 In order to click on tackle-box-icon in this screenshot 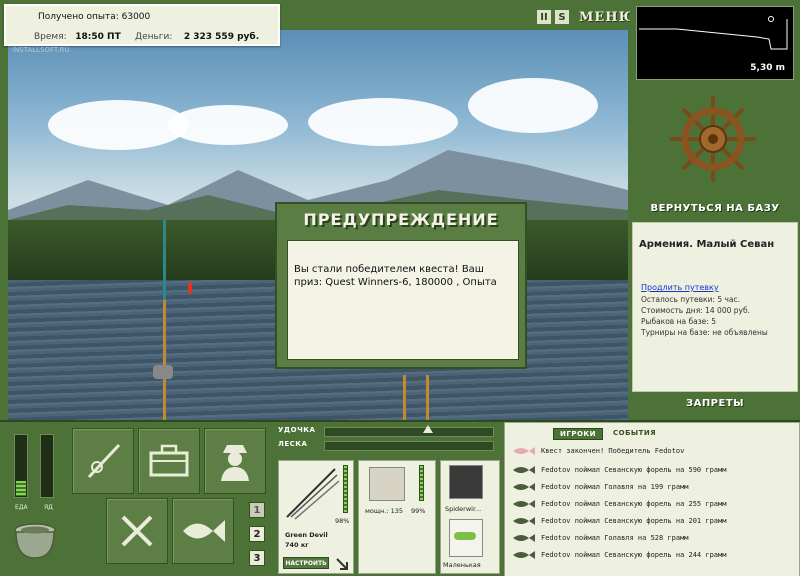, I will do `click(169, 460)`.